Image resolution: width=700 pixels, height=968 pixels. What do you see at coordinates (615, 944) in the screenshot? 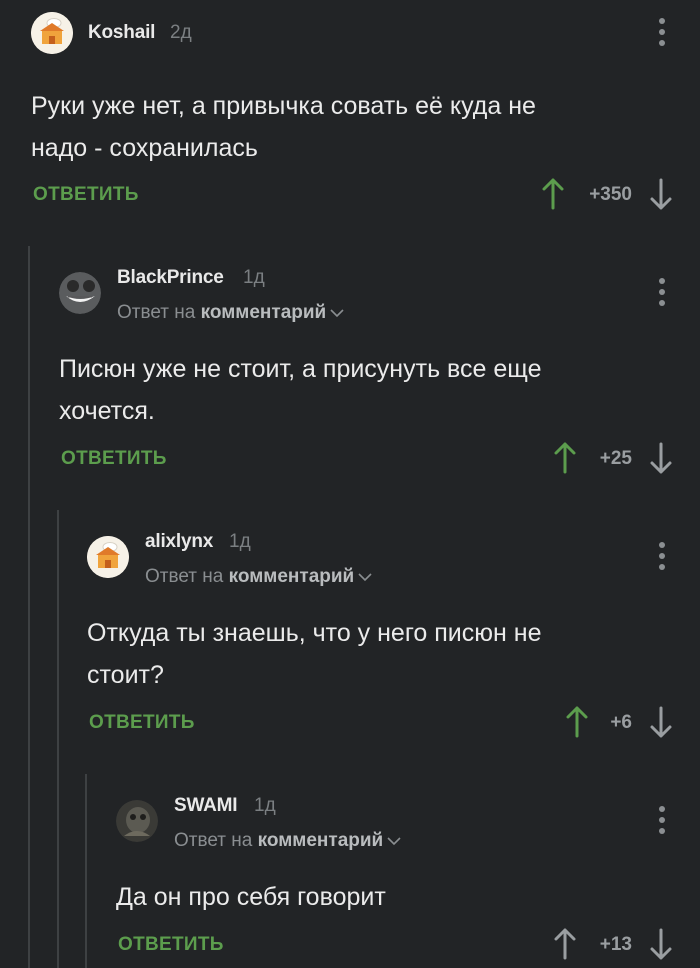
I see `score-value: +13` at bounding box center [615, 944].